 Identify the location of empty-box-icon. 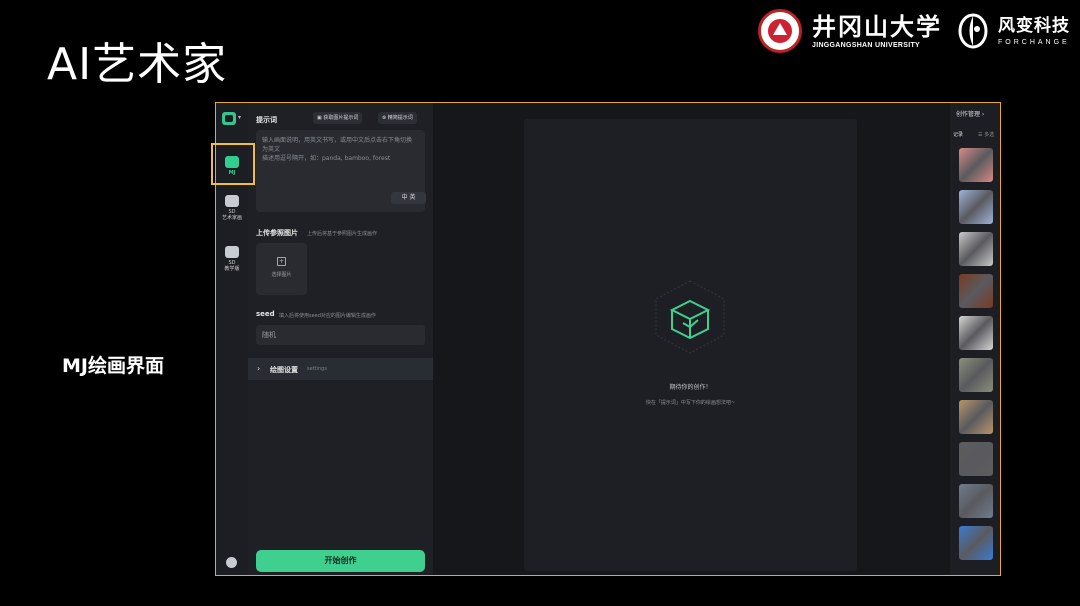
(690, 317).